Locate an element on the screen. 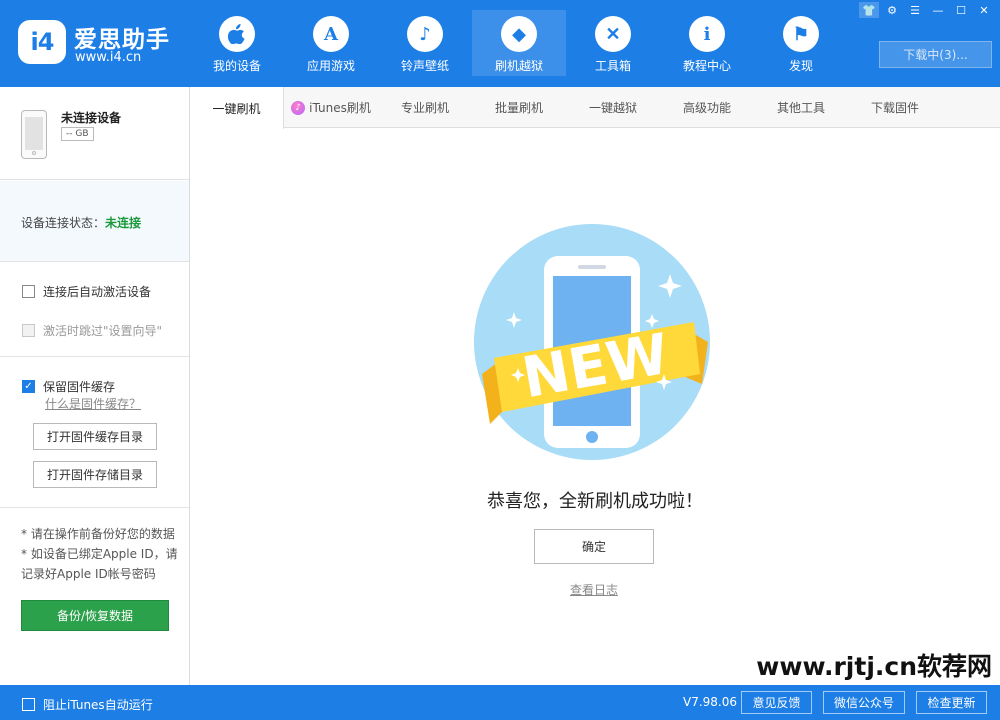 Image resolution: width=1000 pixels, height=720 pixels. flag-icon: ⚑ is located at coordinates (801, 34).